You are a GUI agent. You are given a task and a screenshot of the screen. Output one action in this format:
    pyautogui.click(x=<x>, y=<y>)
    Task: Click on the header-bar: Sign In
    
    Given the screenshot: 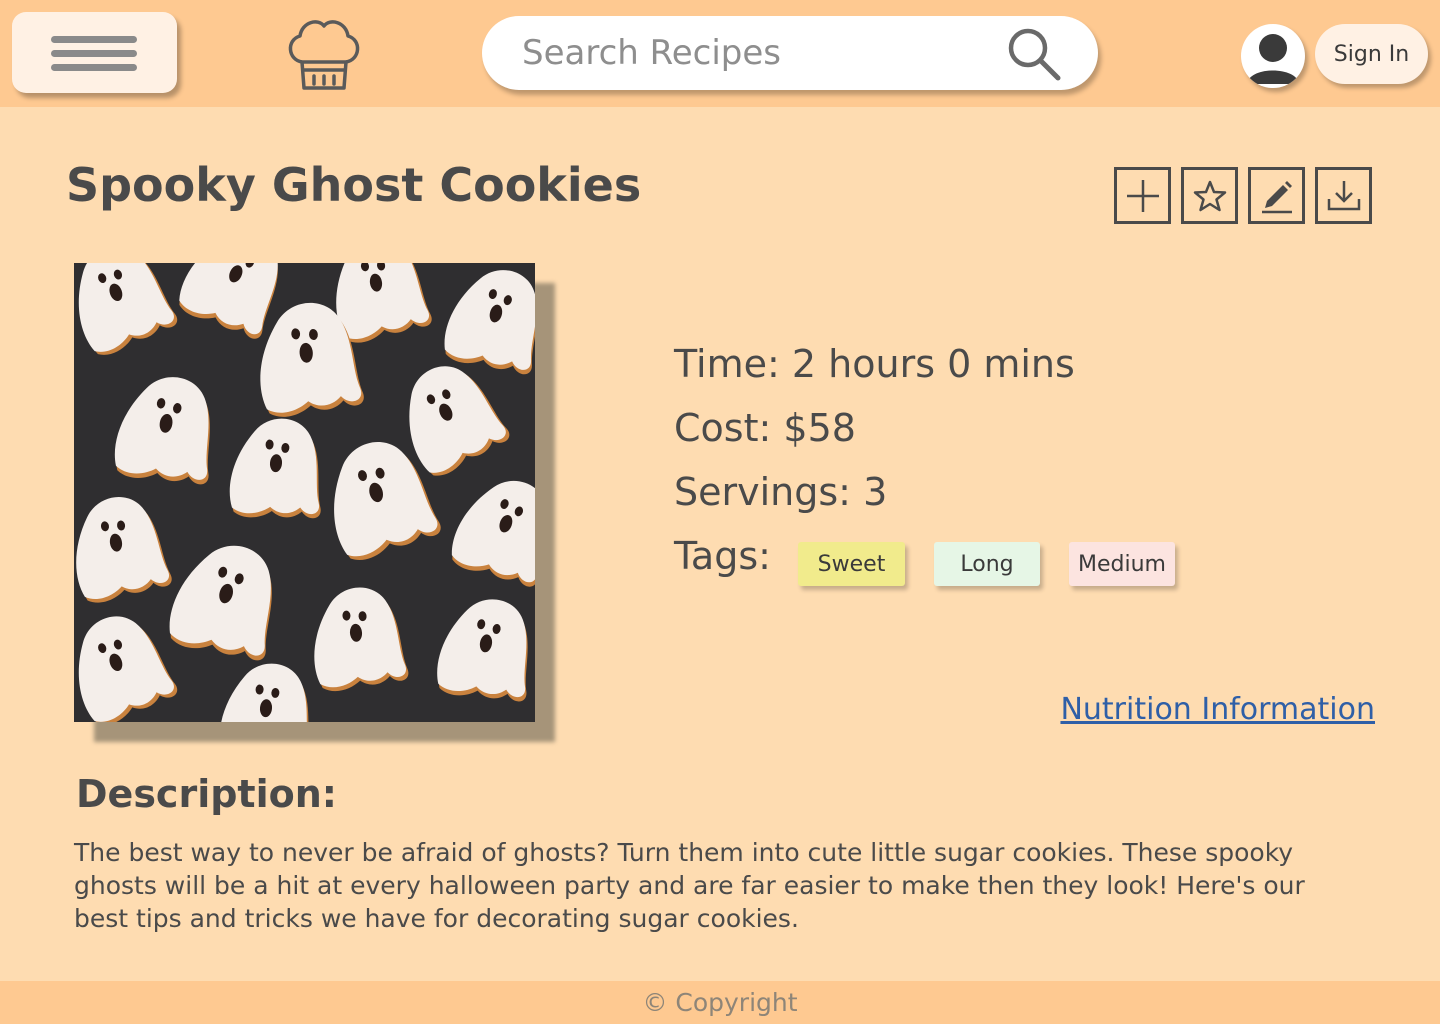 What is the action you would take?
    pyautogui.click(x=720, y=53)
    